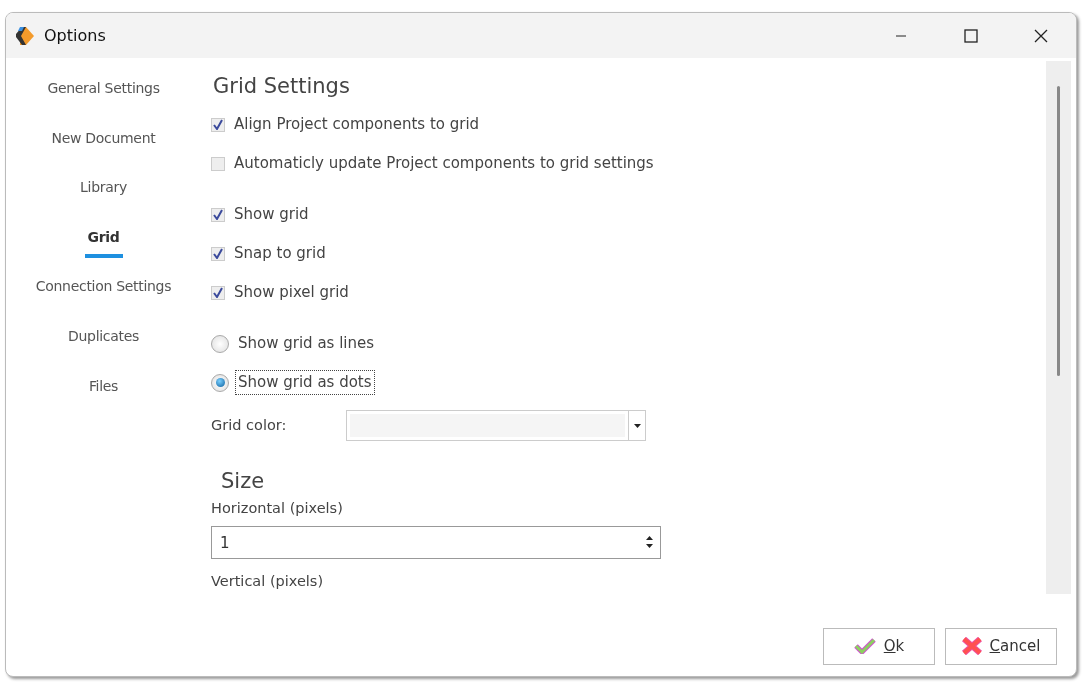 This screenshot has height=682, width=1083. Describe the element at coordinates (305, 382) in the screenshot. I see `radio-label: Show grid as dots` at that location.